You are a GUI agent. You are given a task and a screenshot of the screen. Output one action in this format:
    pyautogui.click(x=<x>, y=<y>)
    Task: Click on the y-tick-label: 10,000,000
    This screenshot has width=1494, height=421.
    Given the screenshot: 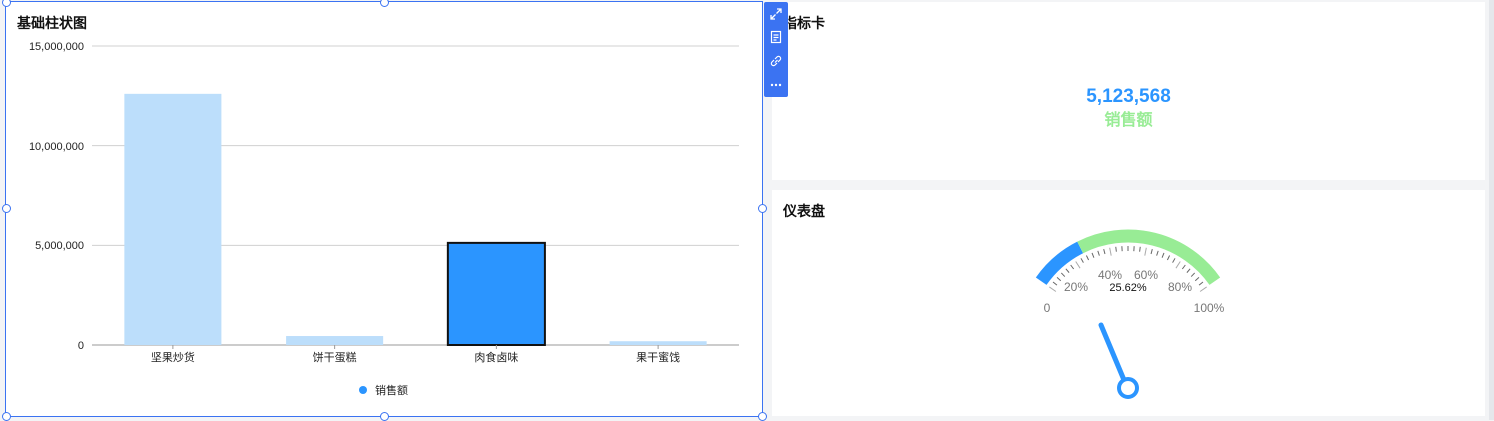 What is the action you would take?
    pyautogui.click(x=56, y=147)
    